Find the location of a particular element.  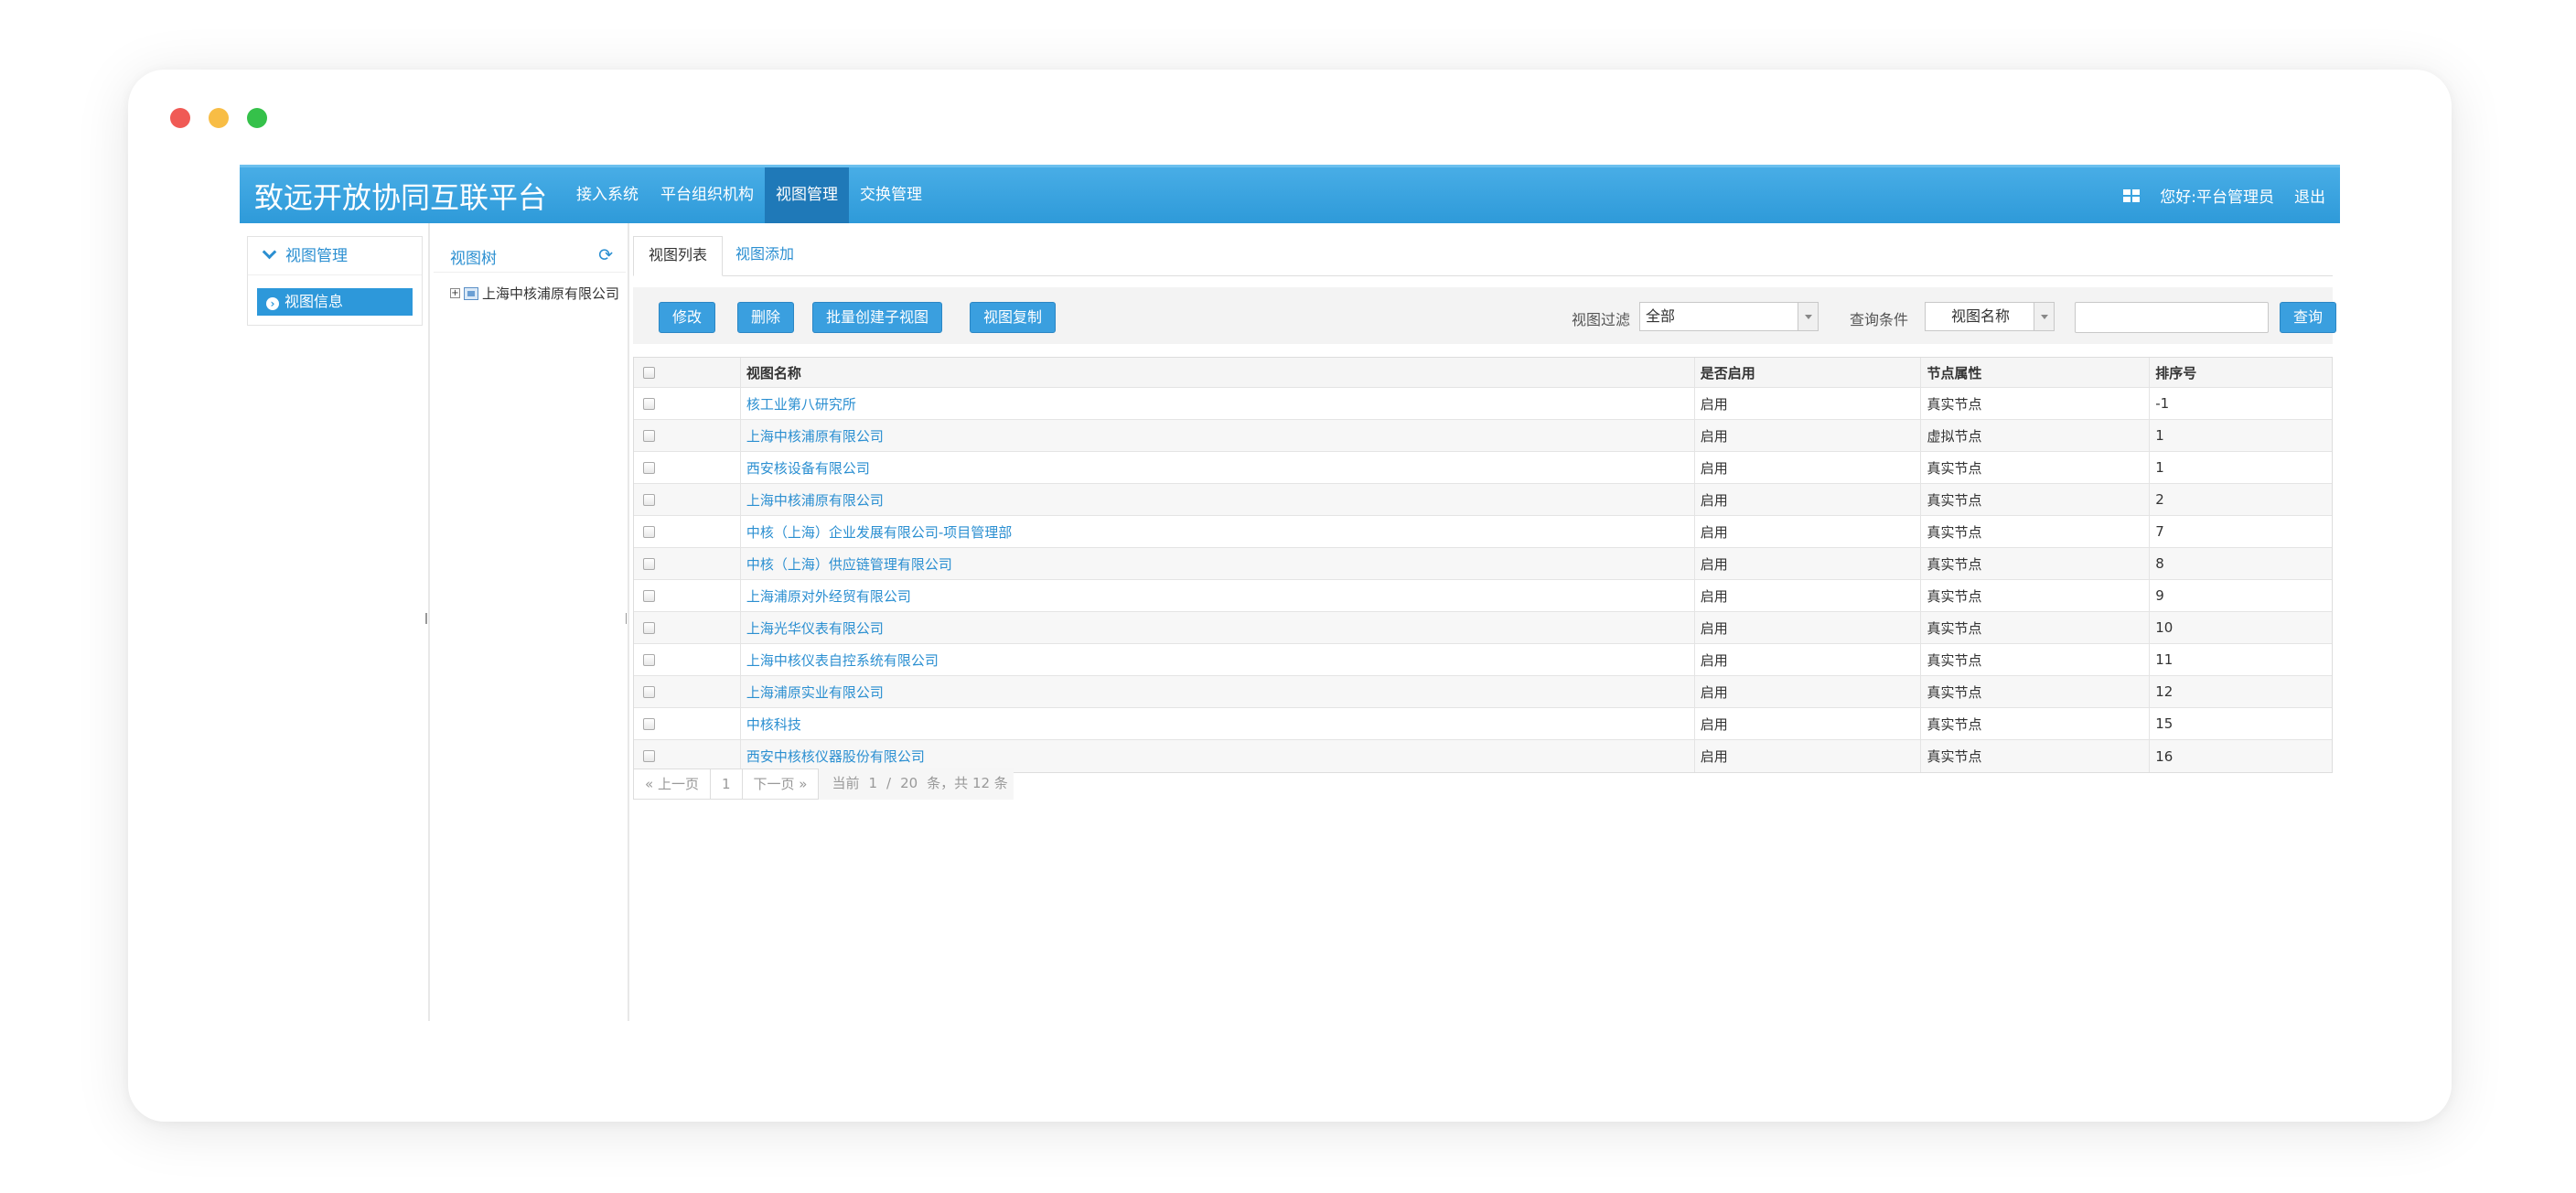

table-row: 上海中核浦原有限公司 启用 真实节点 2 is located at coordinates (1483, 500).